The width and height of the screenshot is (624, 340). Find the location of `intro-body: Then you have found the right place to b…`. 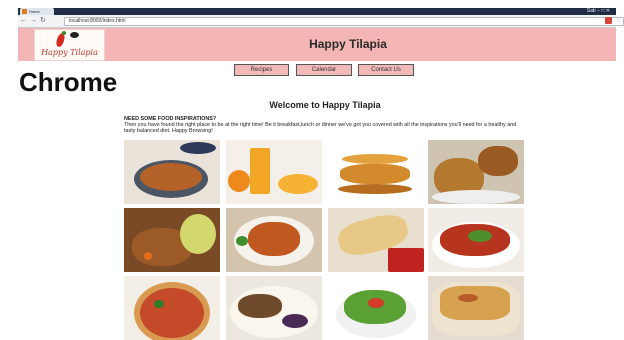

intro-body: Then you have found the right place to b… is located at coordinates (320, 128).